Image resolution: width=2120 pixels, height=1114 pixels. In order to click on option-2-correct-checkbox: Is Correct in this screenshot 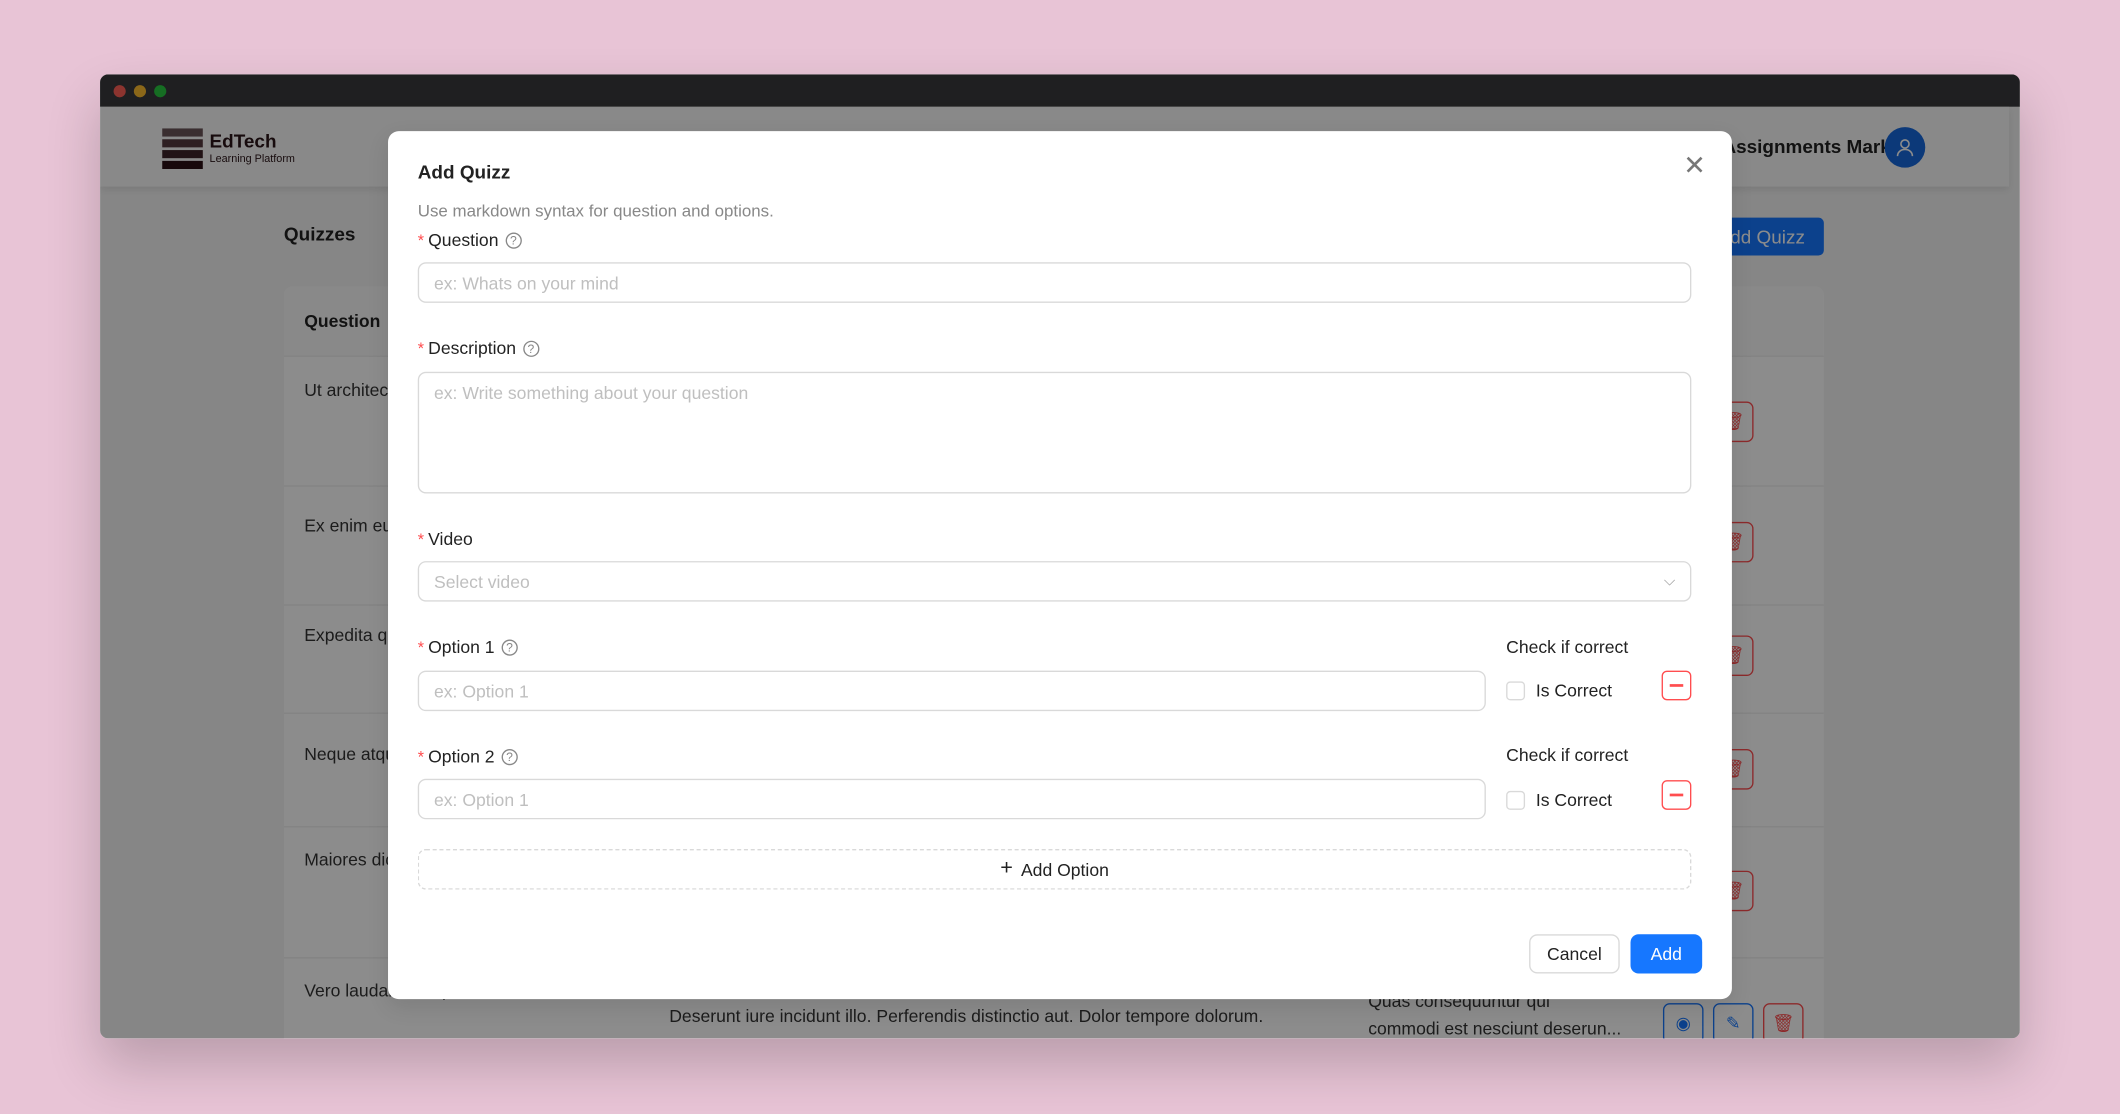, I will do `click(1559, 800)`.